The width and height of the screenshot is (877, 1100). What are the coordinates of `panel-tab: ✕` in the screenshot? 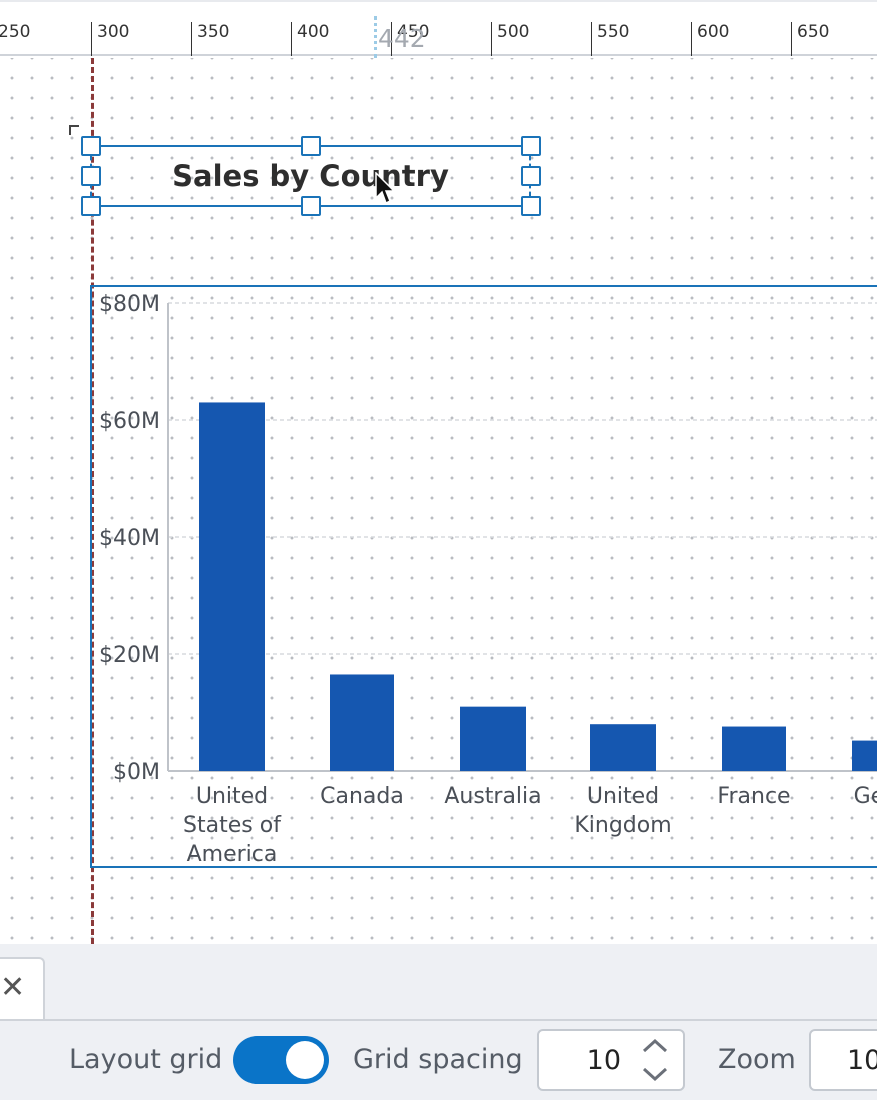 It's located at (22, 989).